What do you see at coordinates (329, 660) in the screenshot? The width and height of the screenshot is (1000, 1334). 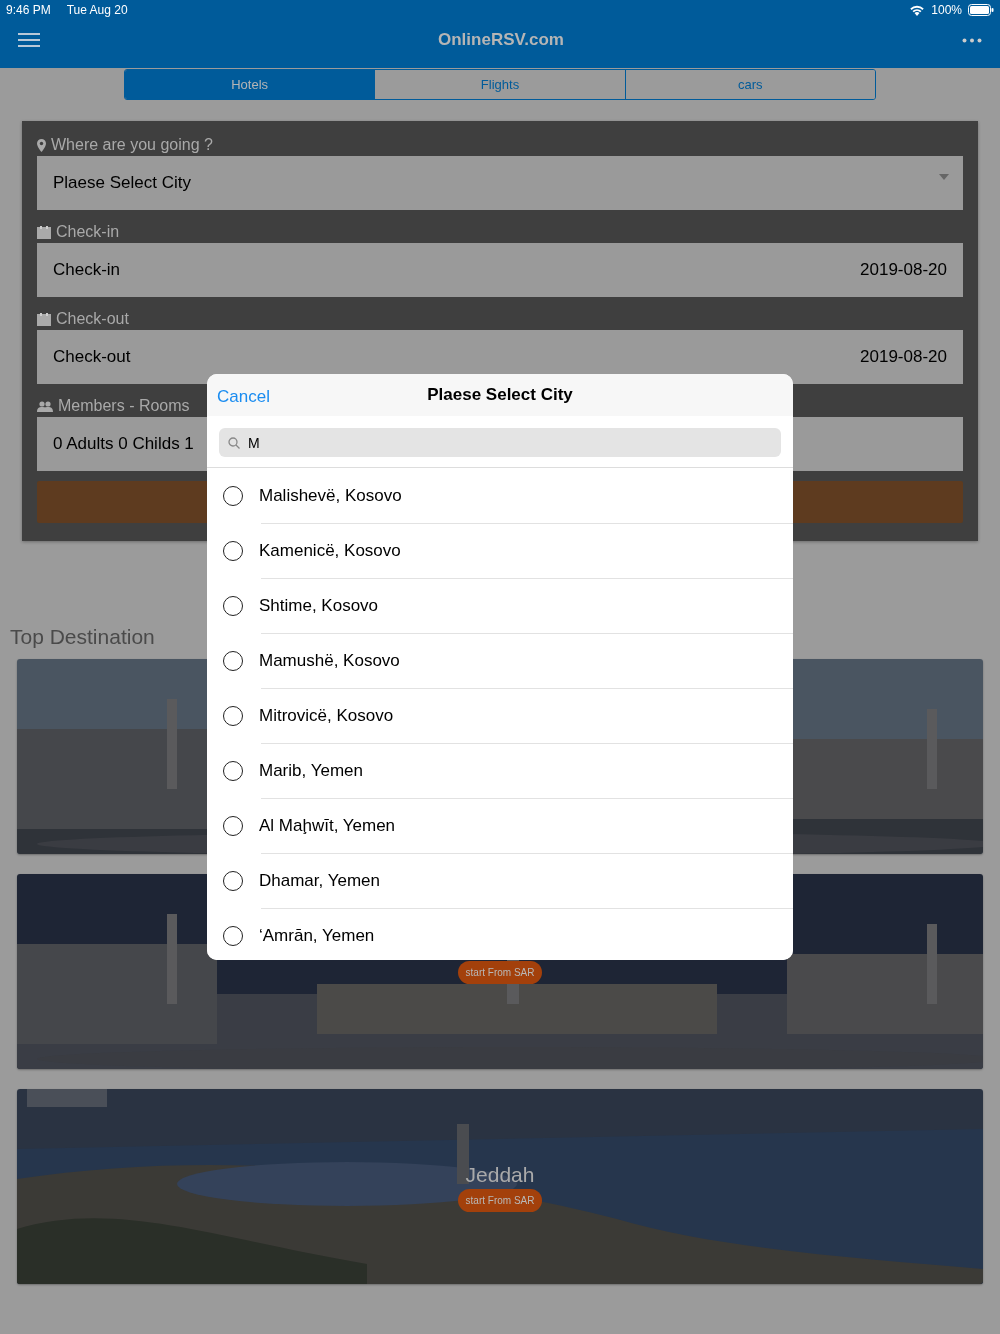 I see `city-option: Mamushë, Kosovo` at bounding box center [329, 660].